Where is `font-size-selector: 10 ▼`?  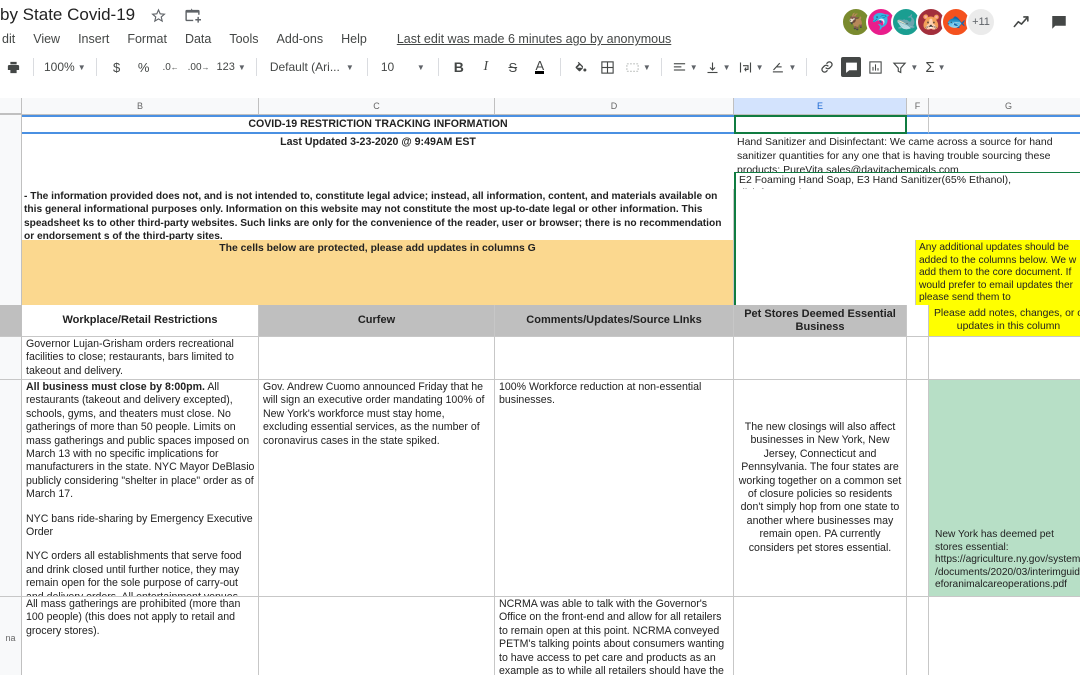 font-size-selector: 10 ▼ is located at coordinates (403, 67).